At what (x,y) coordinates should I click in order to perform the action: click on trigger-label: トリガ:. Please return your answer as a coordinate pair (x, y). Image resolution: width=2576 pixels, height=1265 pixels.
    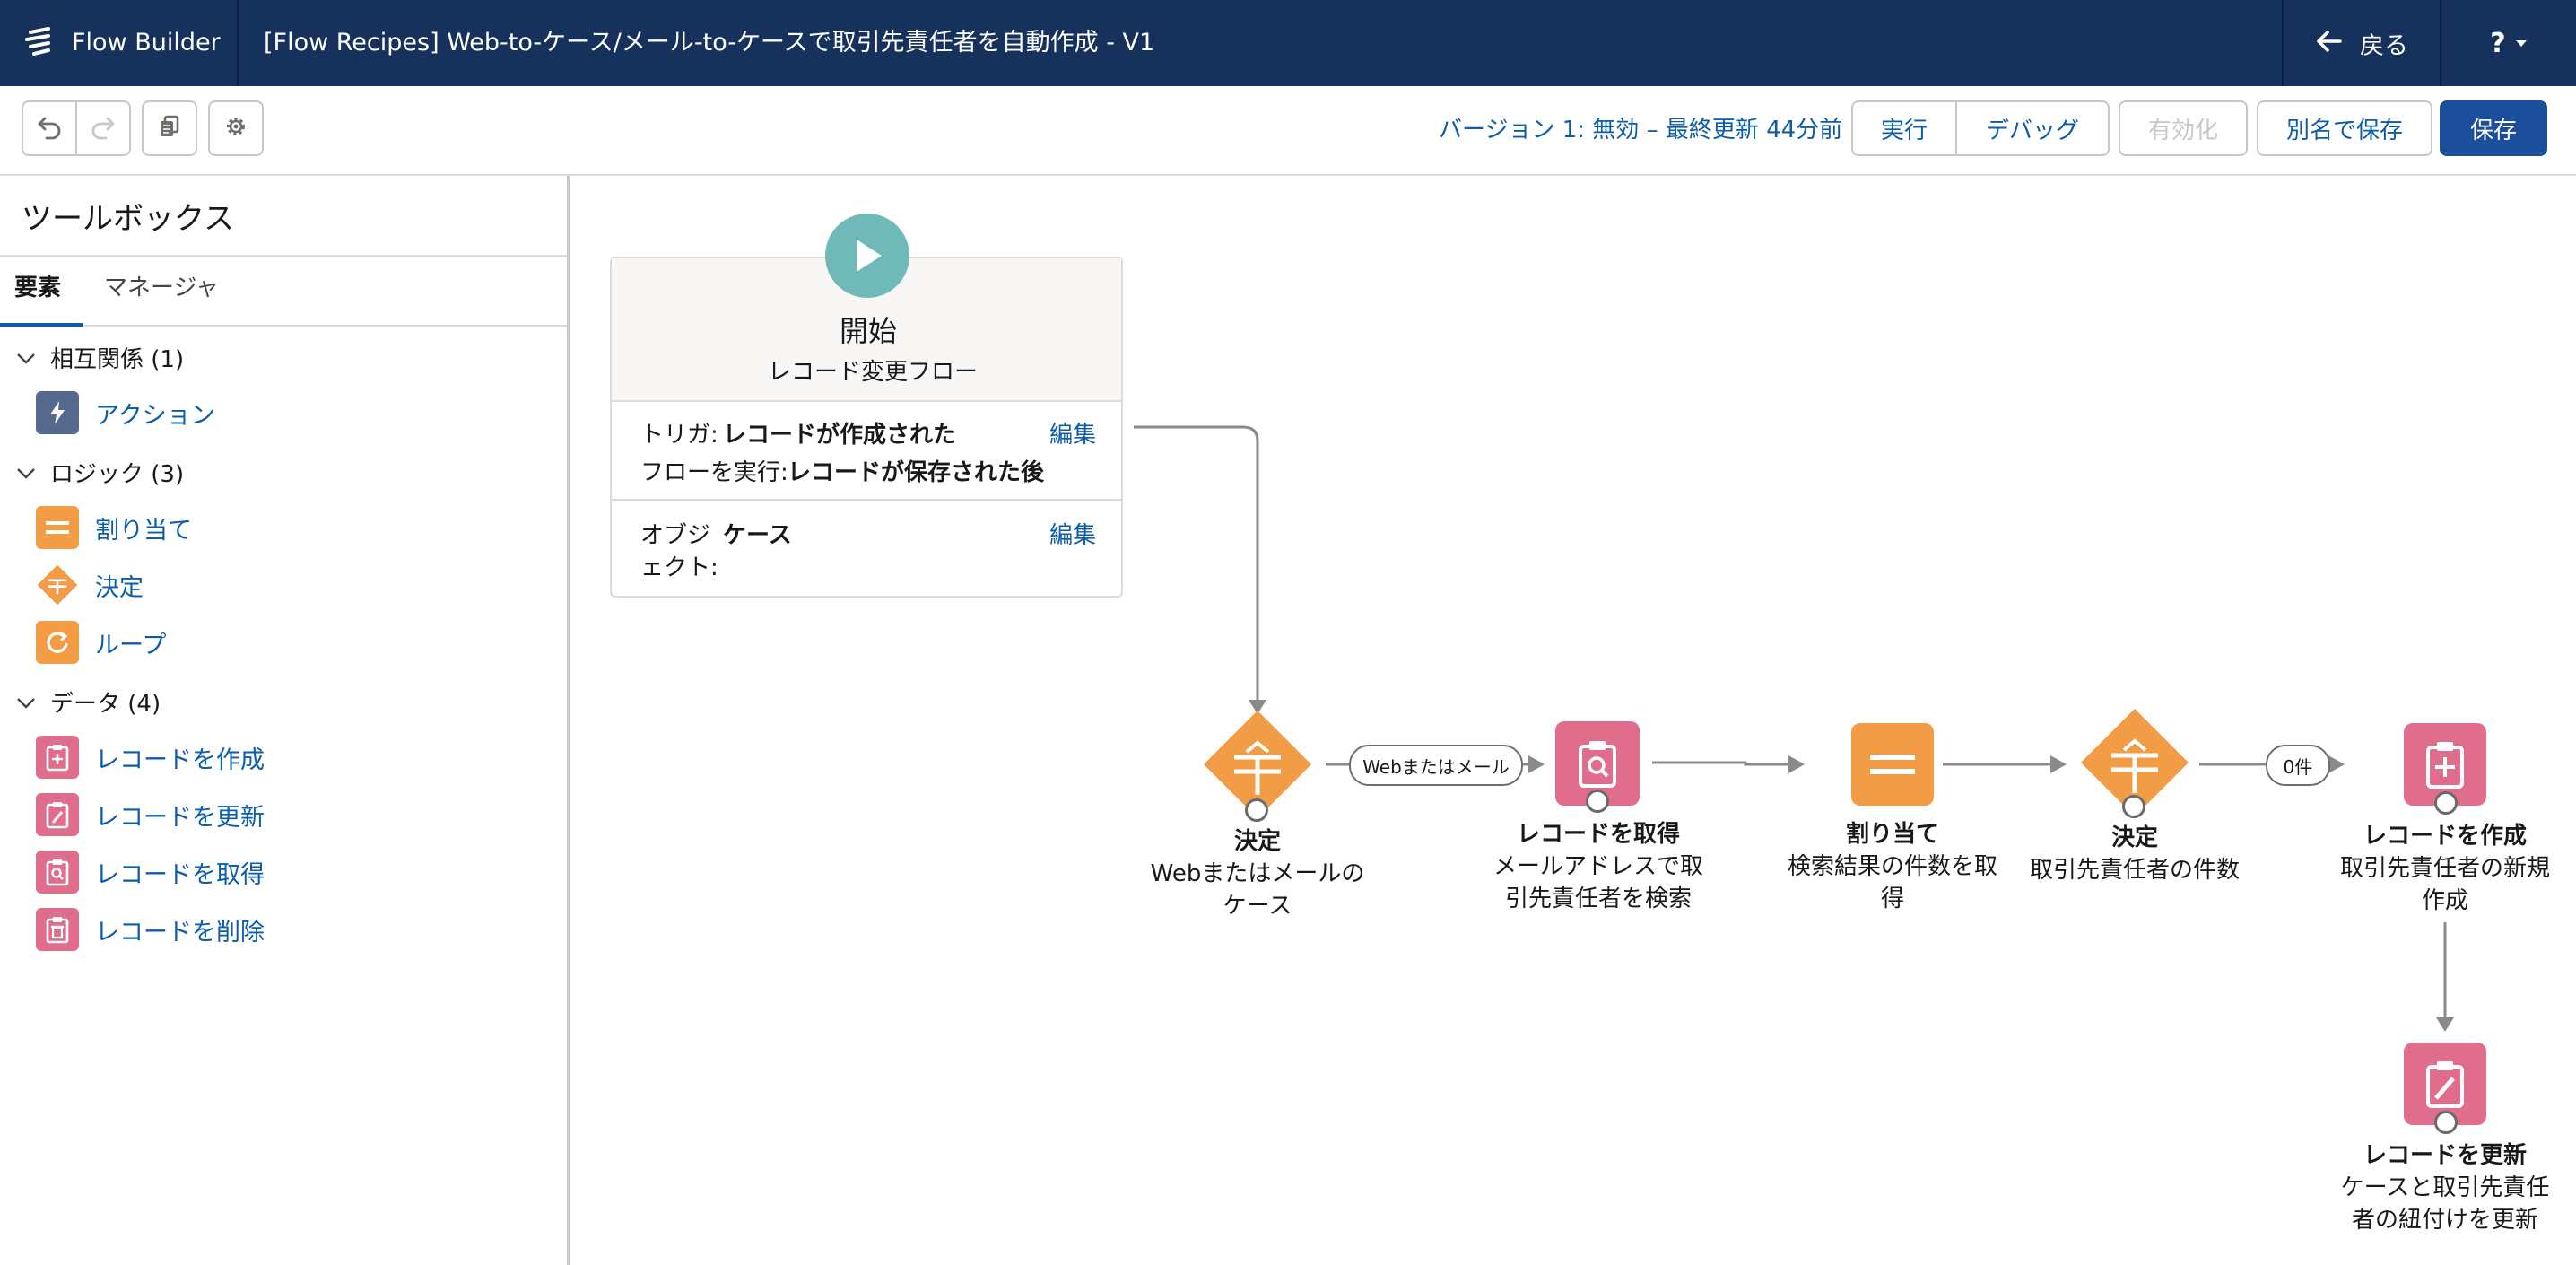
    Looking at the image, I should click on (679, 435).